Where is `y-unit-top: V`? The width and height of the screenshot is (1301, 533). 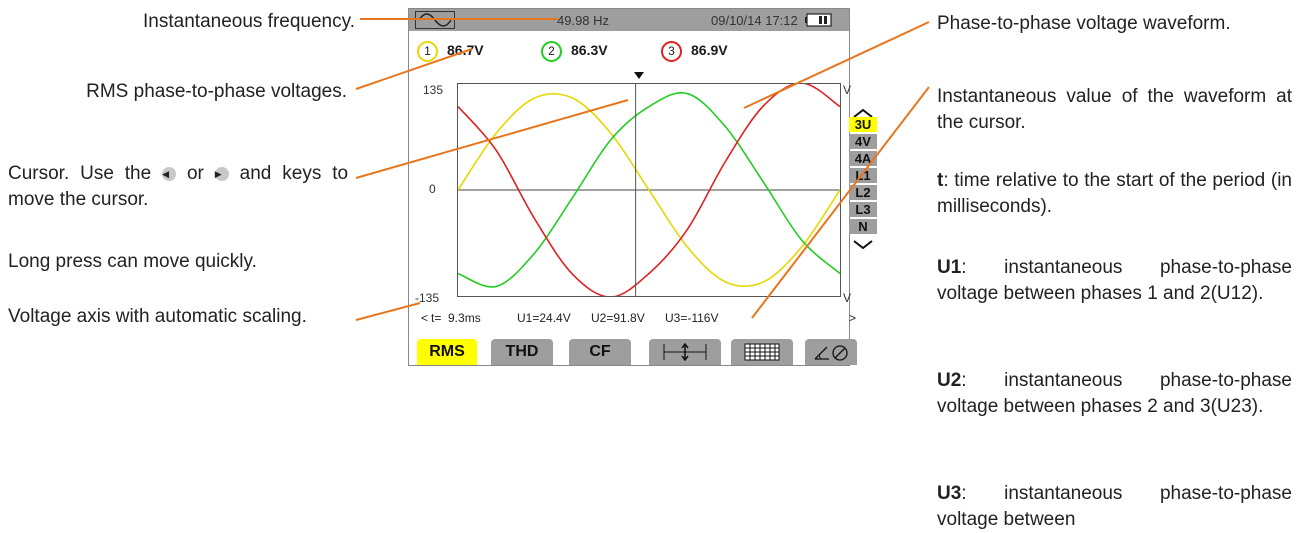 y-unit-top: V is located at coordinates (847, 90).